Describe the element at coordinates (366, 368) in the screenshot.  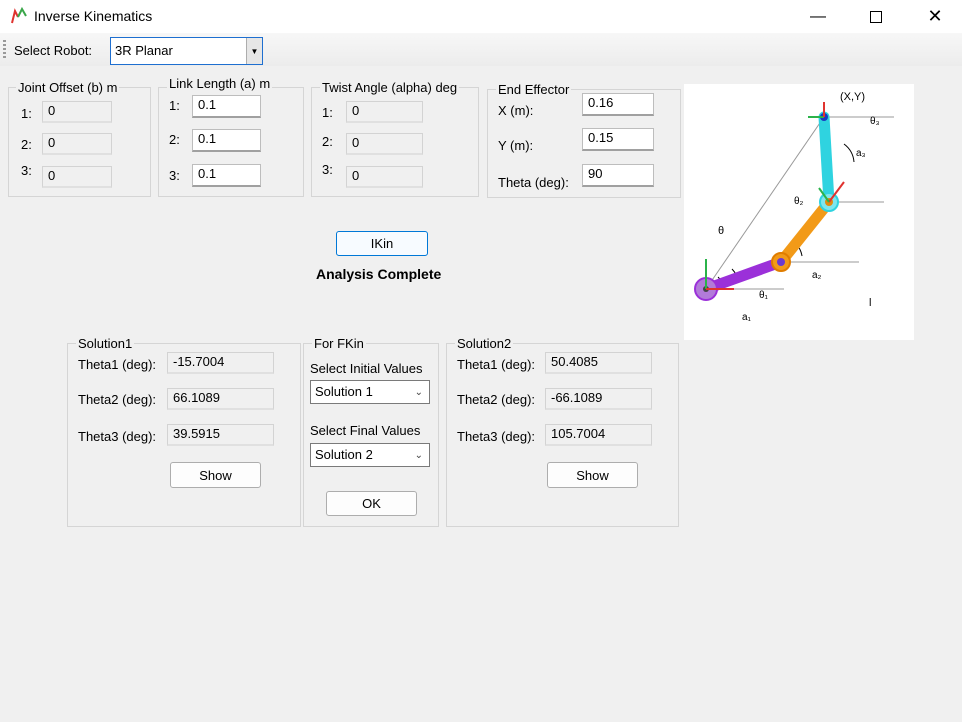
I see `fkin-initial-label: Select Initial Values` at that location.